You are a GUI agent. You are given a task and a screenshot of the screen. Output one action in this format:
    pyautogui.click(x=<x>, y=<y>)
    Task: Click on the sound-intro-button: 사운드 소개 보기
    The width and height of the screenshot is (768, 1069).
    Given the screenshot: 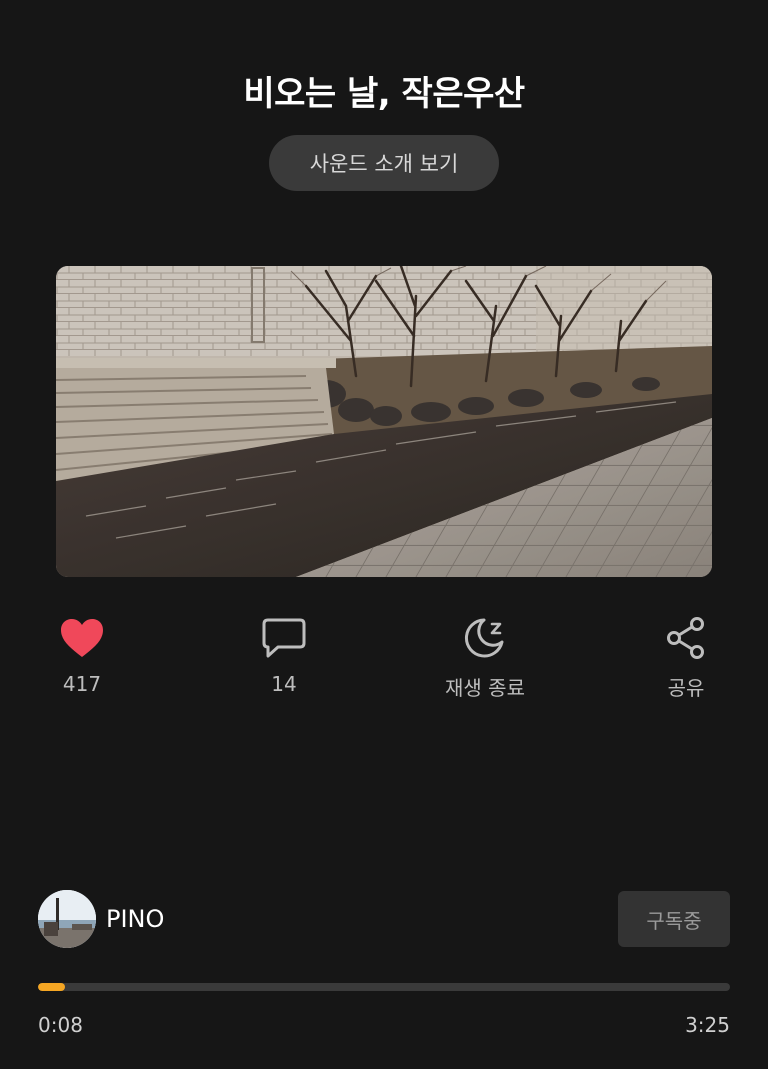 What is the action you would take?
    pyautogui.click(x=384, y=163)
    